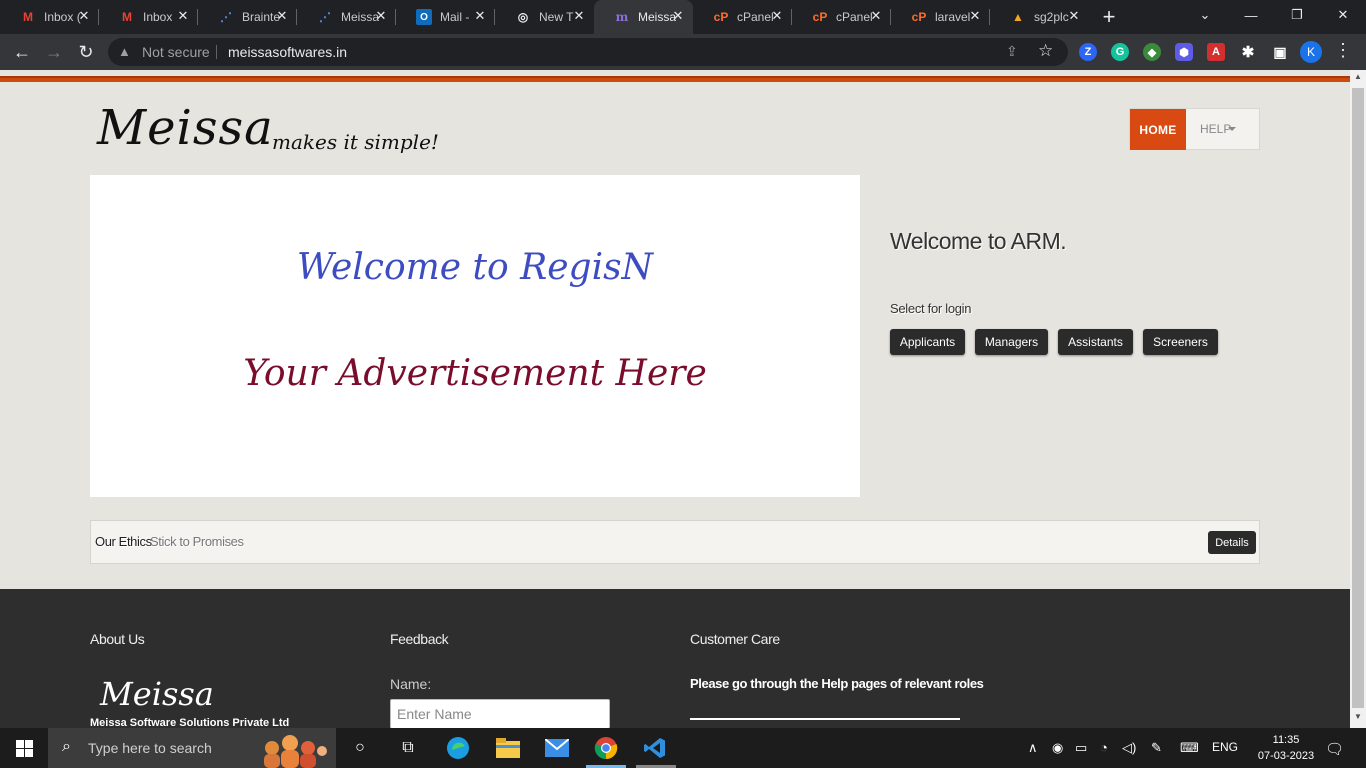 This screenshot has height=768, width=1366. I want to click on warning-icon: ▲, so click(124, 51).